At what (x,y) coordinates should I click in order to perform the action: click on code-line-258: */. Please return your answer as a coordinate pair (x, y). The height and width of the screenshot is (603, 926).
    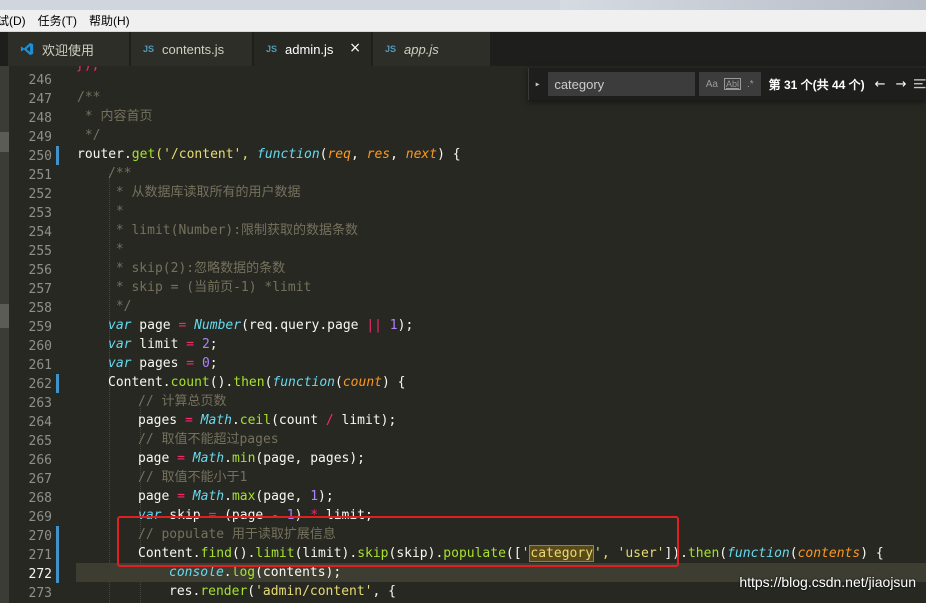
    Looking at the image, I should click on (120, 306).